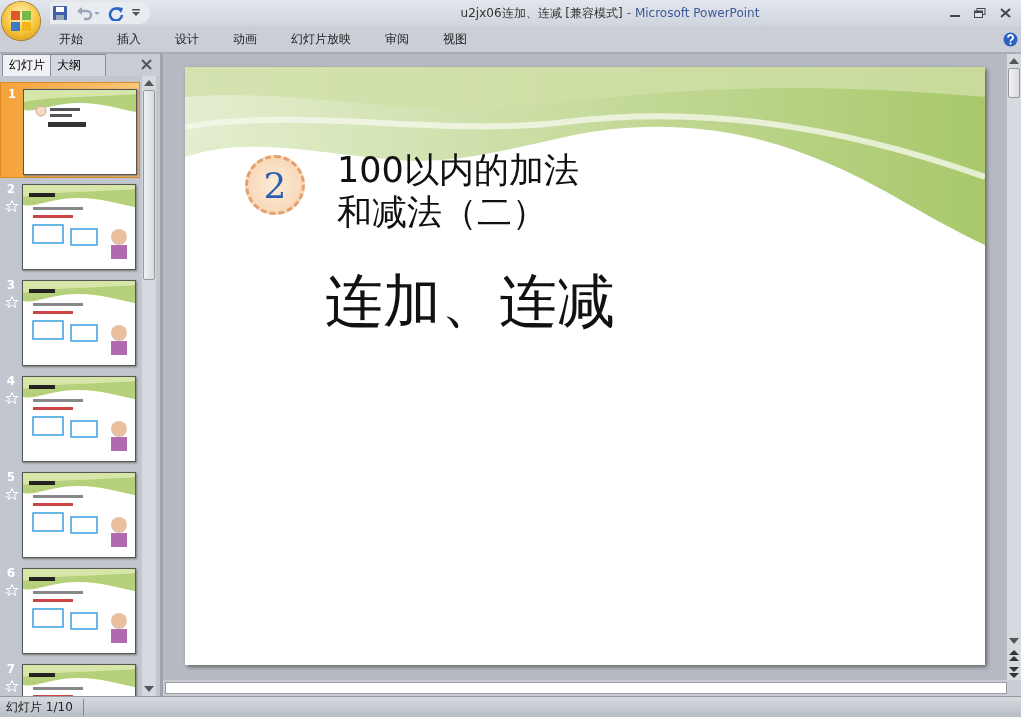  What do you see at coordinates (71, 39) in the screenshot?
I see `ribbon-tab: 开始` at bounding box center [71, 39].